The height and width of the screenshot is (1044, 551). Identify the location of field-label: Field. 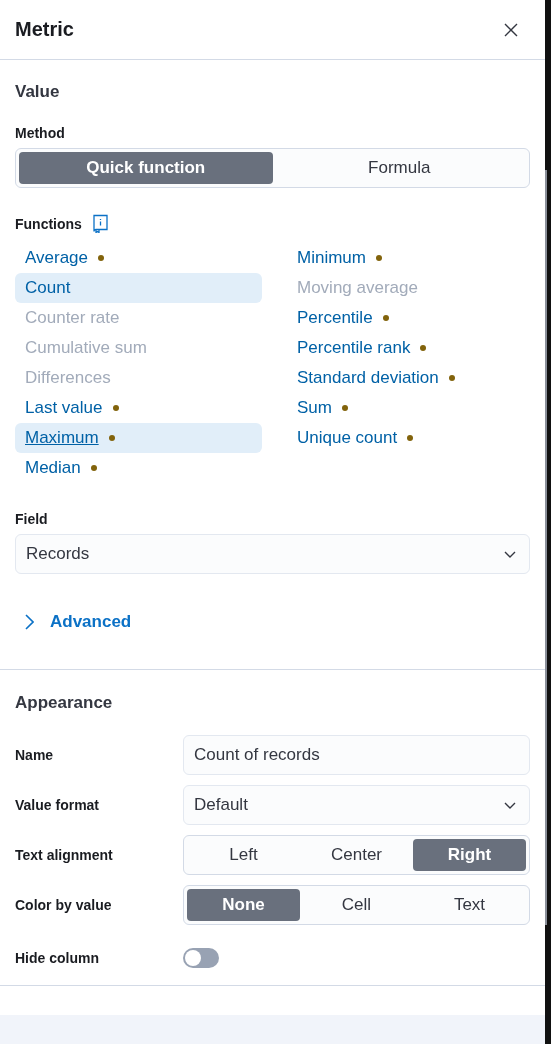
(32, 519).